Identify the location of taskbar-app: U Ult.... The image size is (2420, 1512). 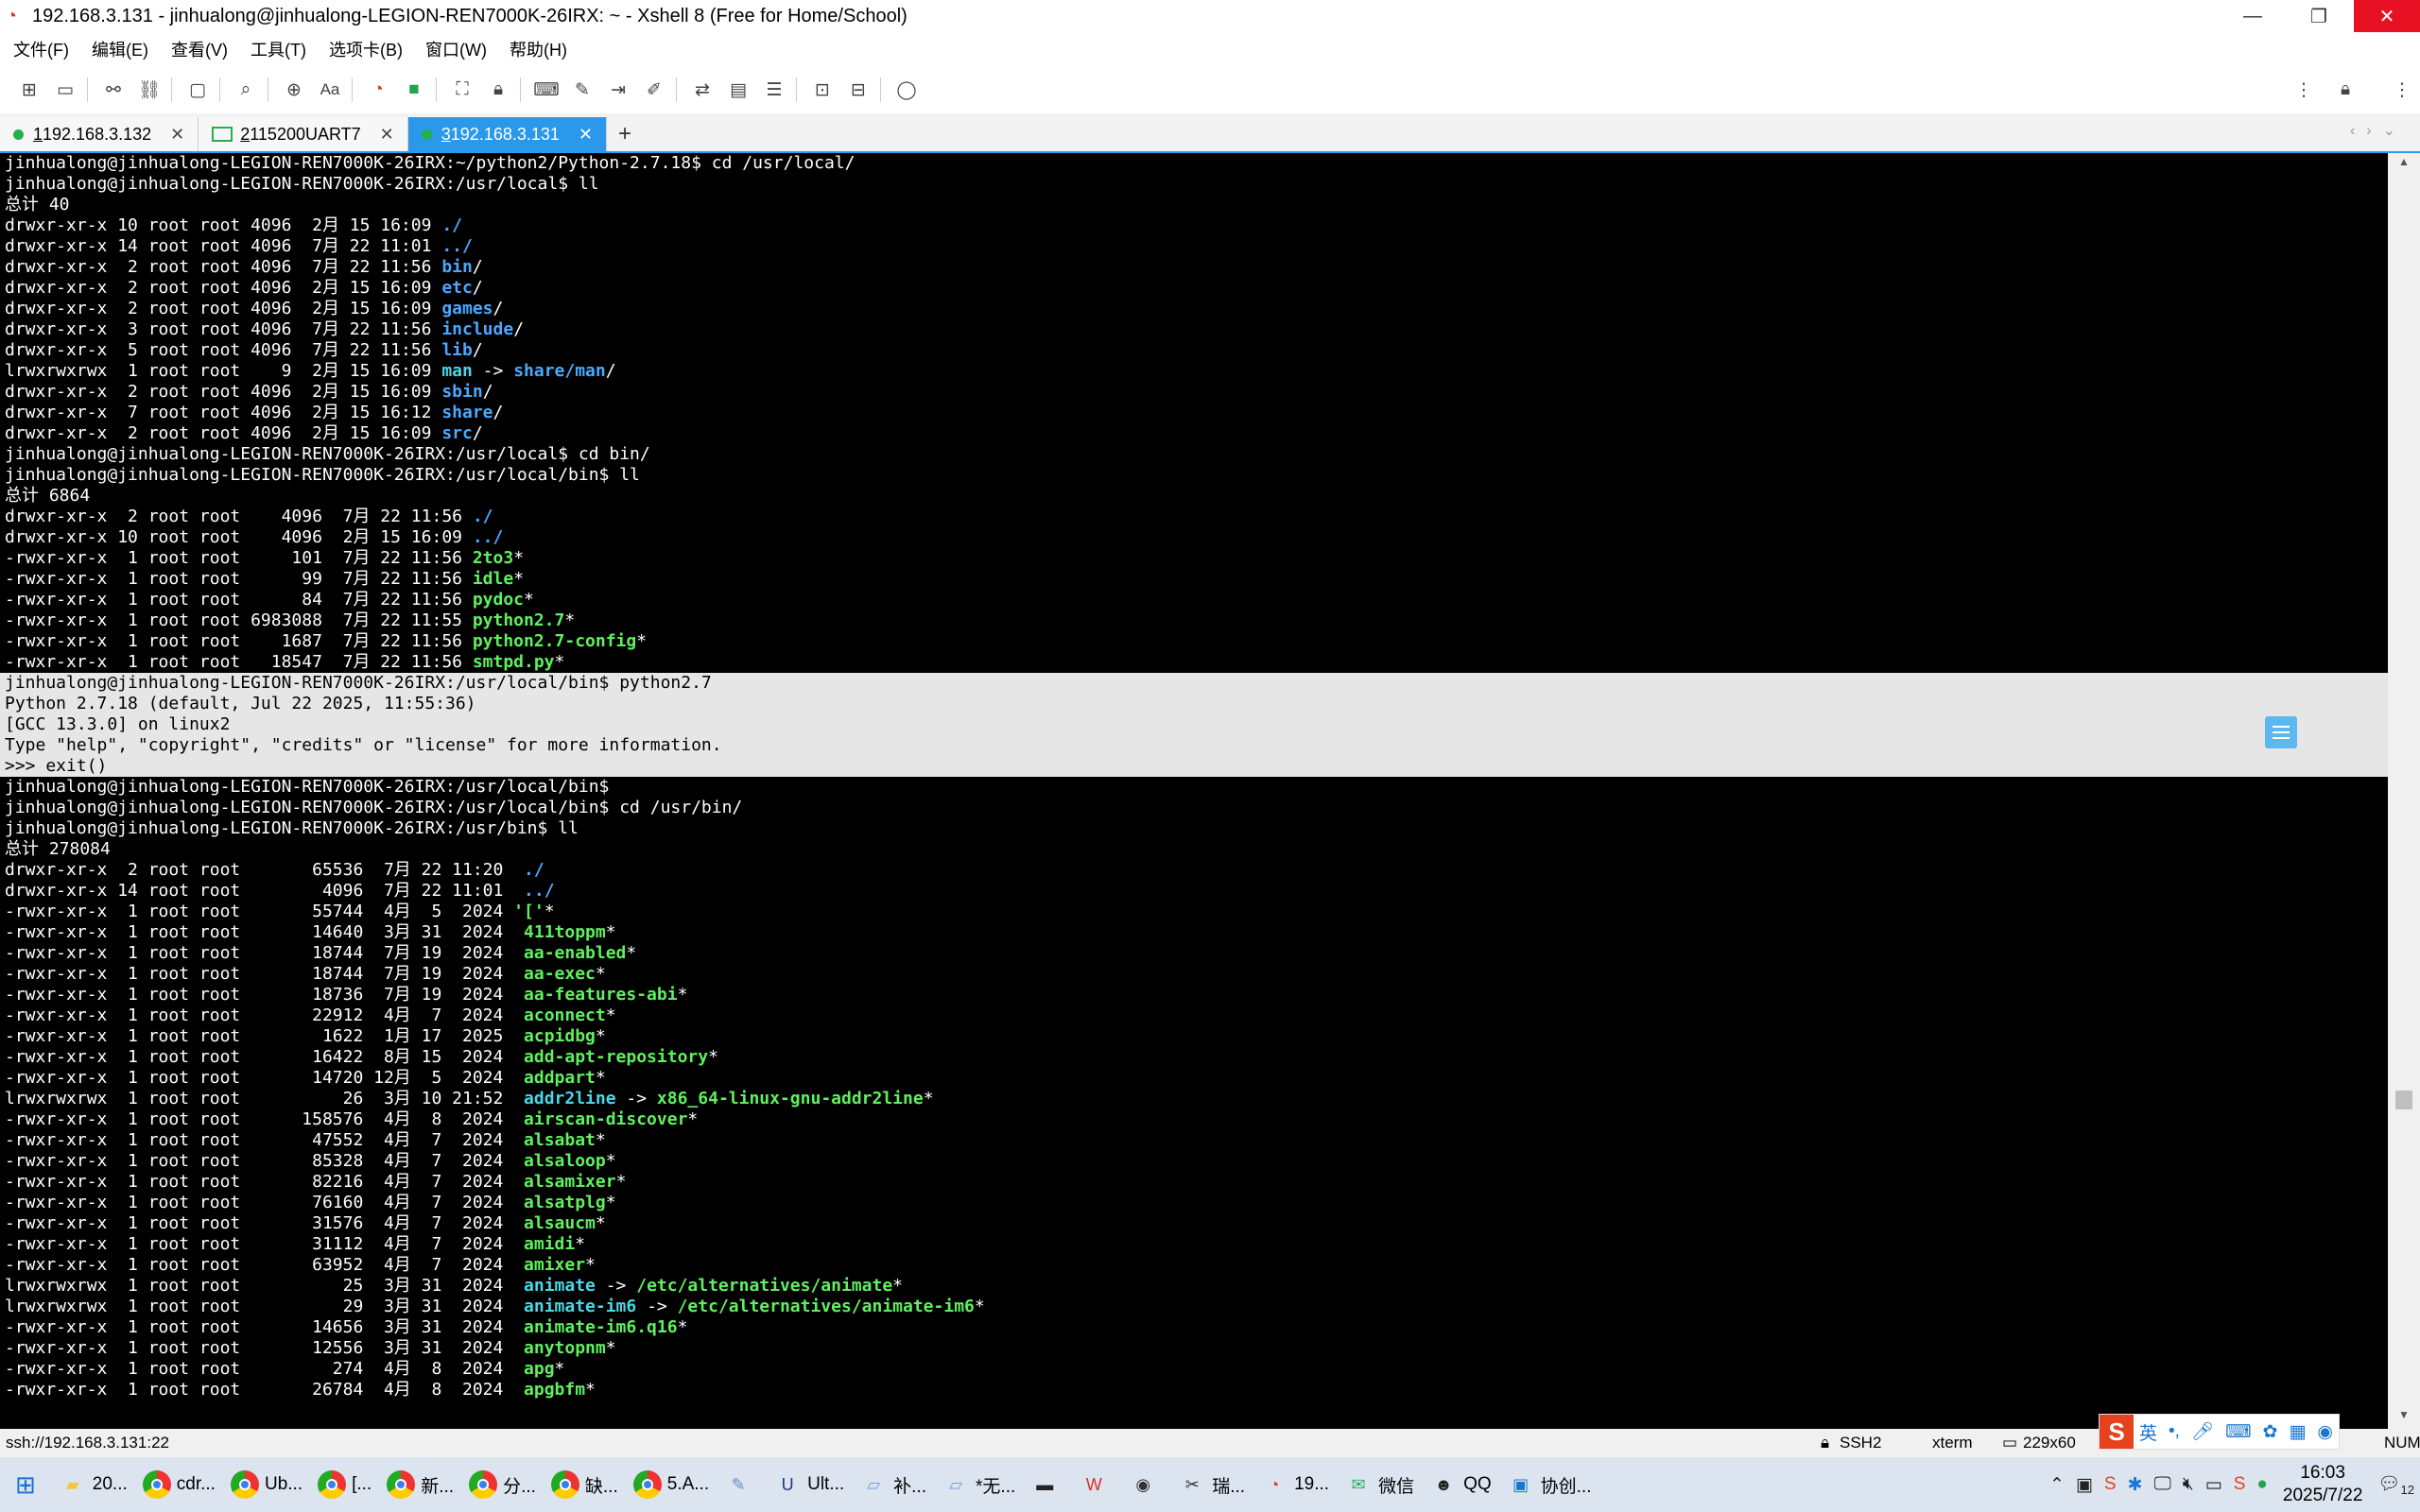
(809, 1484).